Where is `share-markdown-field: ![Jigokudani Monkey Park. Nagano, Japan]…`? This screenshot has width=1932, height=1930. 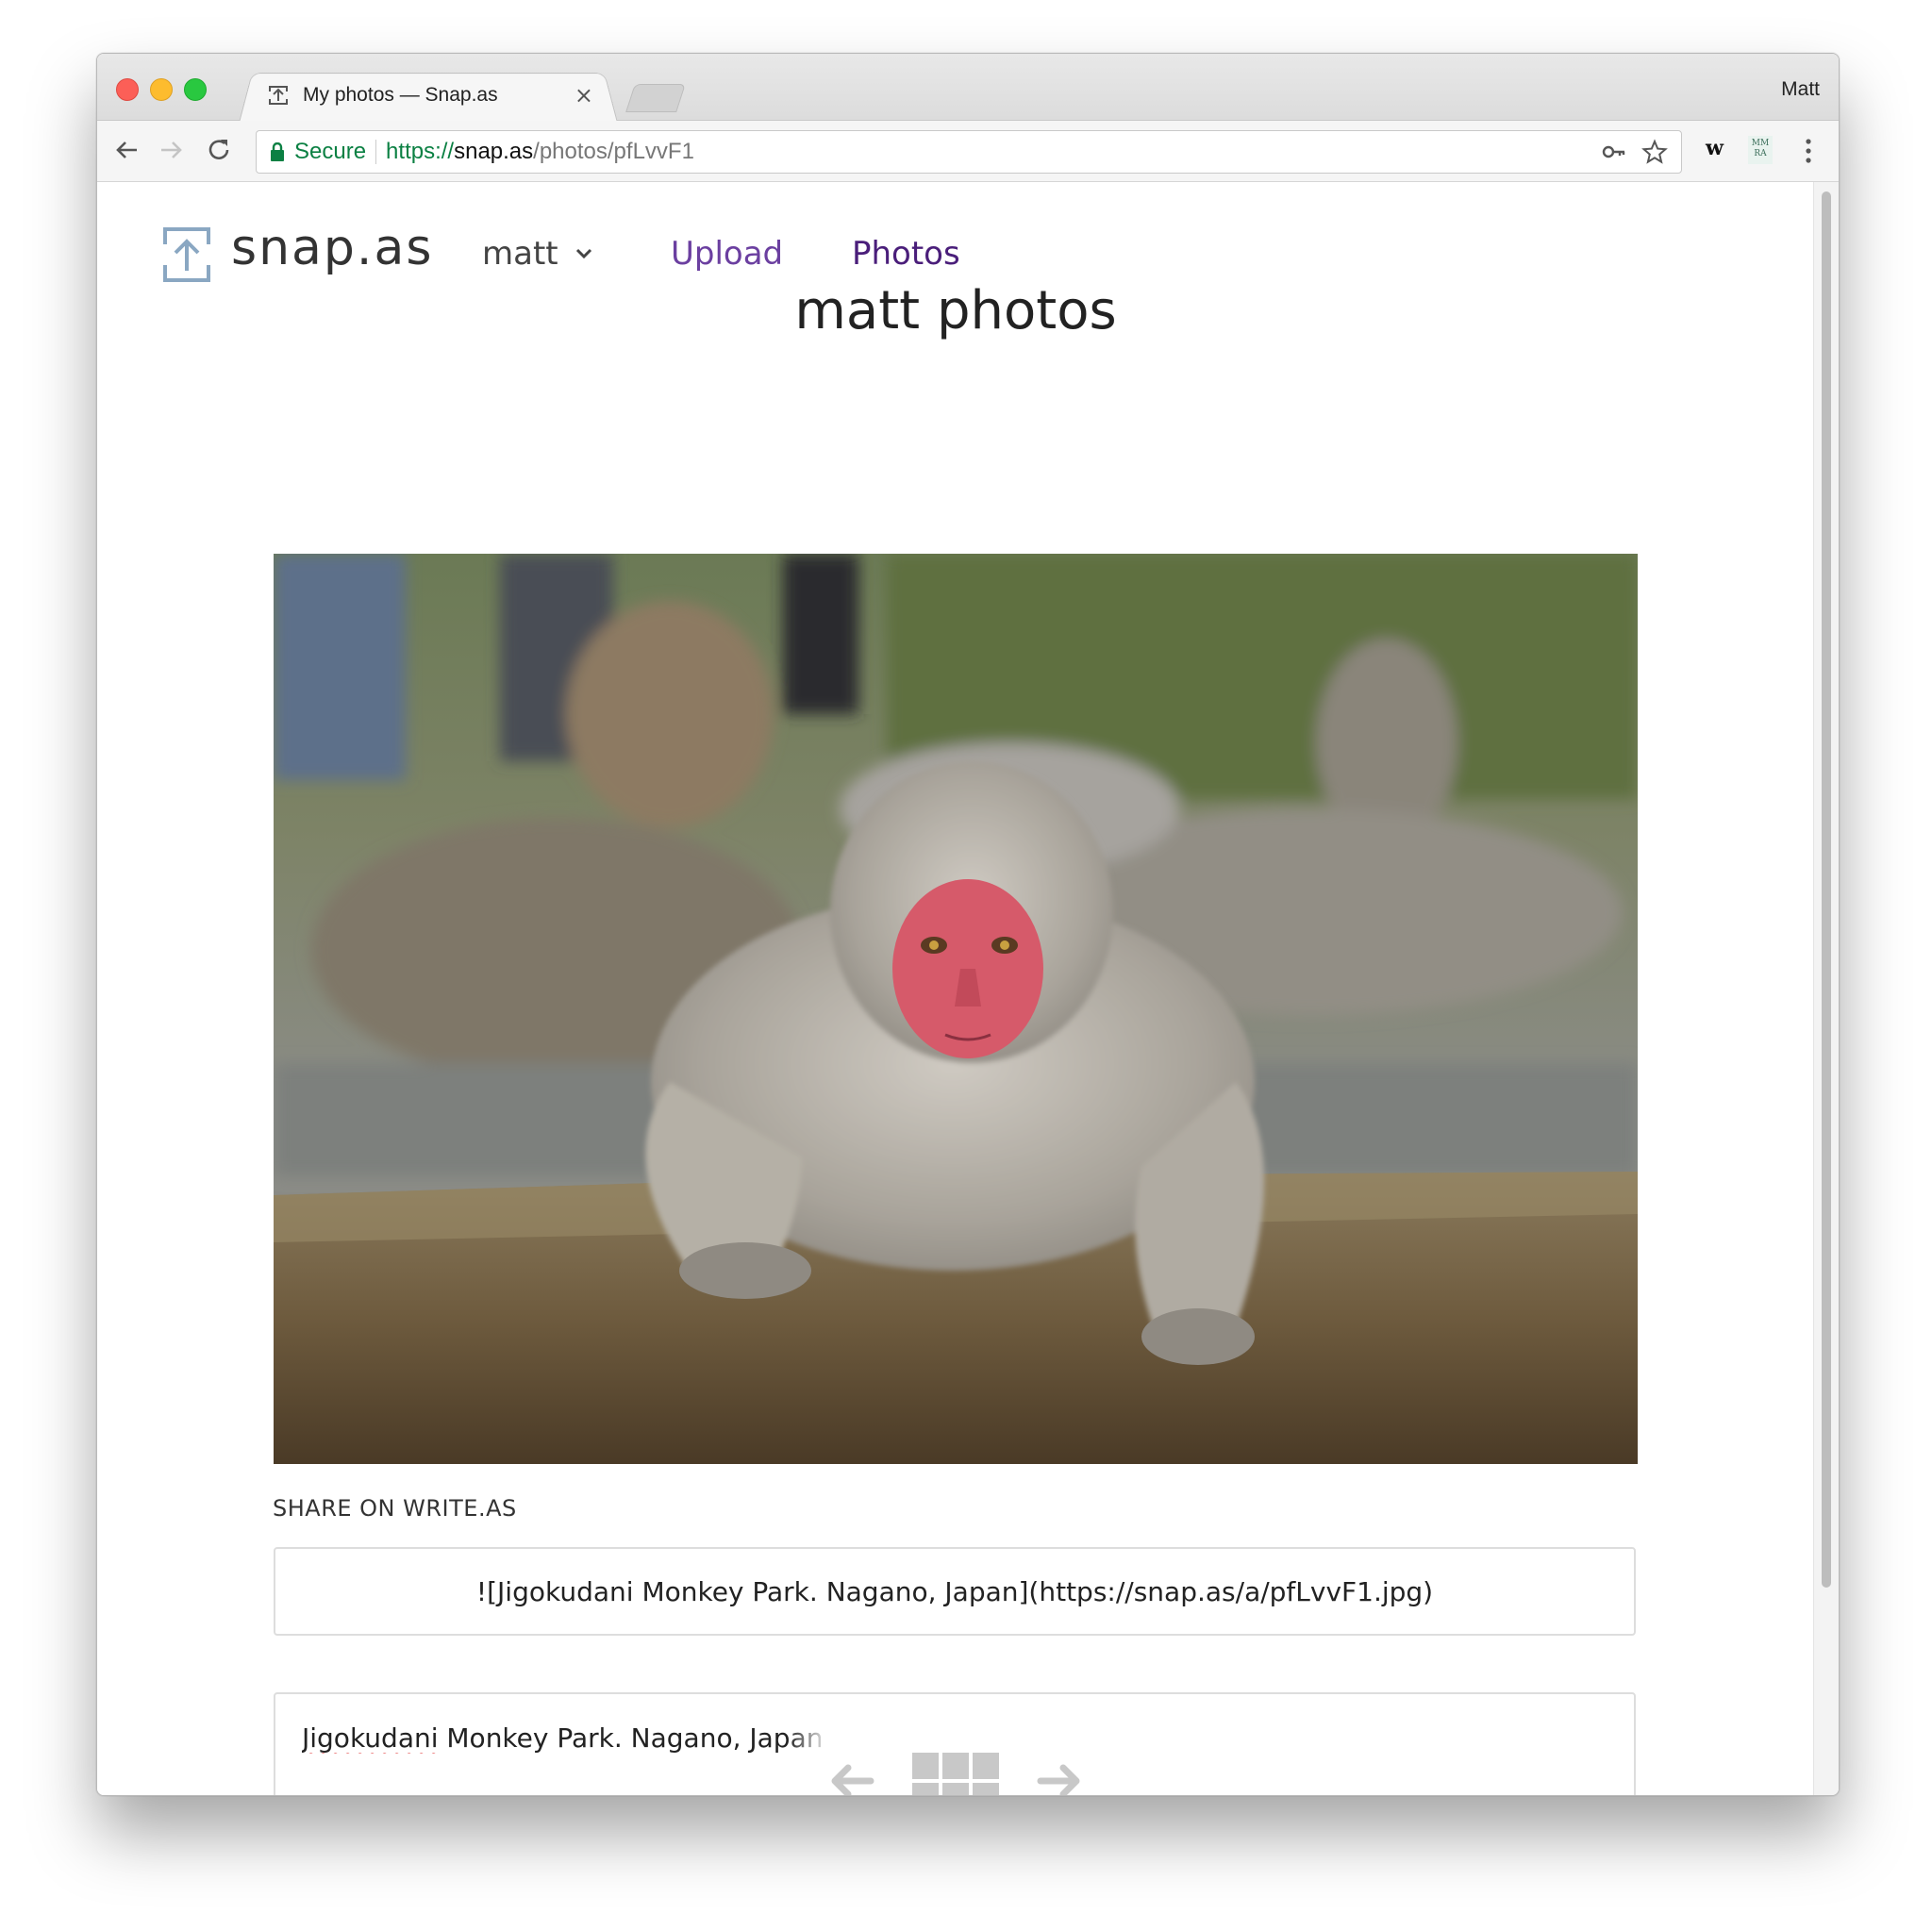 share-markdown-field: ![Jigokudani Monkey Park. Nagano, Japan]… is located at coordinates (955, 1591).